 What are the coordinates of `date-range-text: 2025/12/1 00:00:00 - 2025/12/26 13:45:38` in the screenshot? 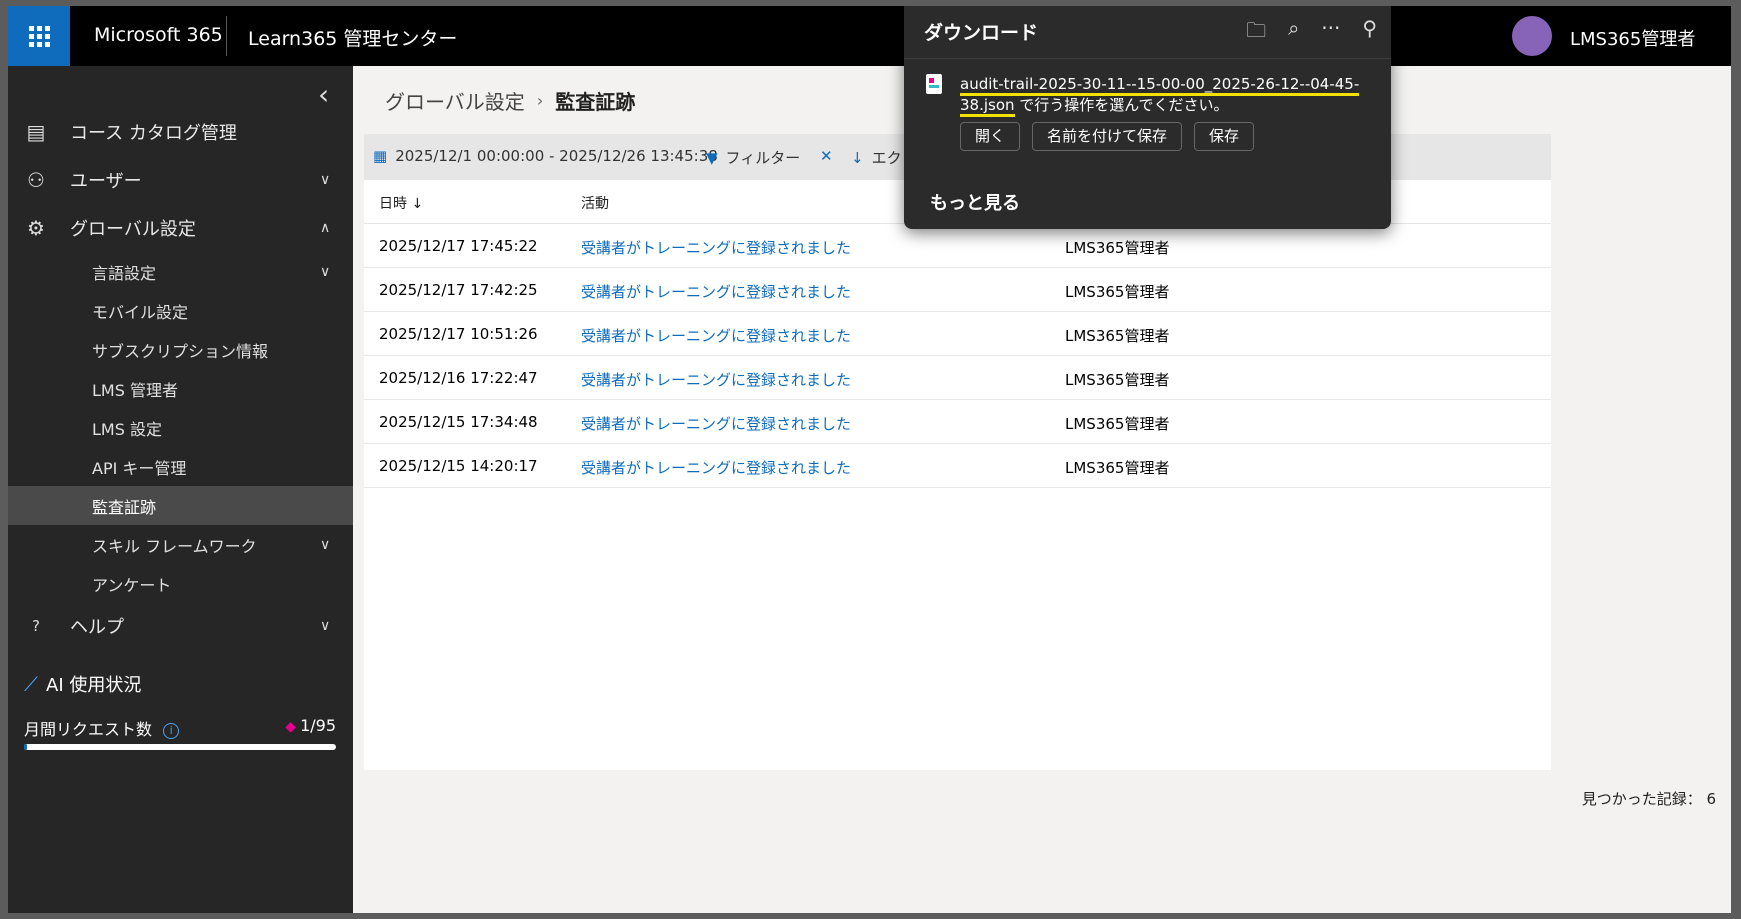 It's located at (556, 156).